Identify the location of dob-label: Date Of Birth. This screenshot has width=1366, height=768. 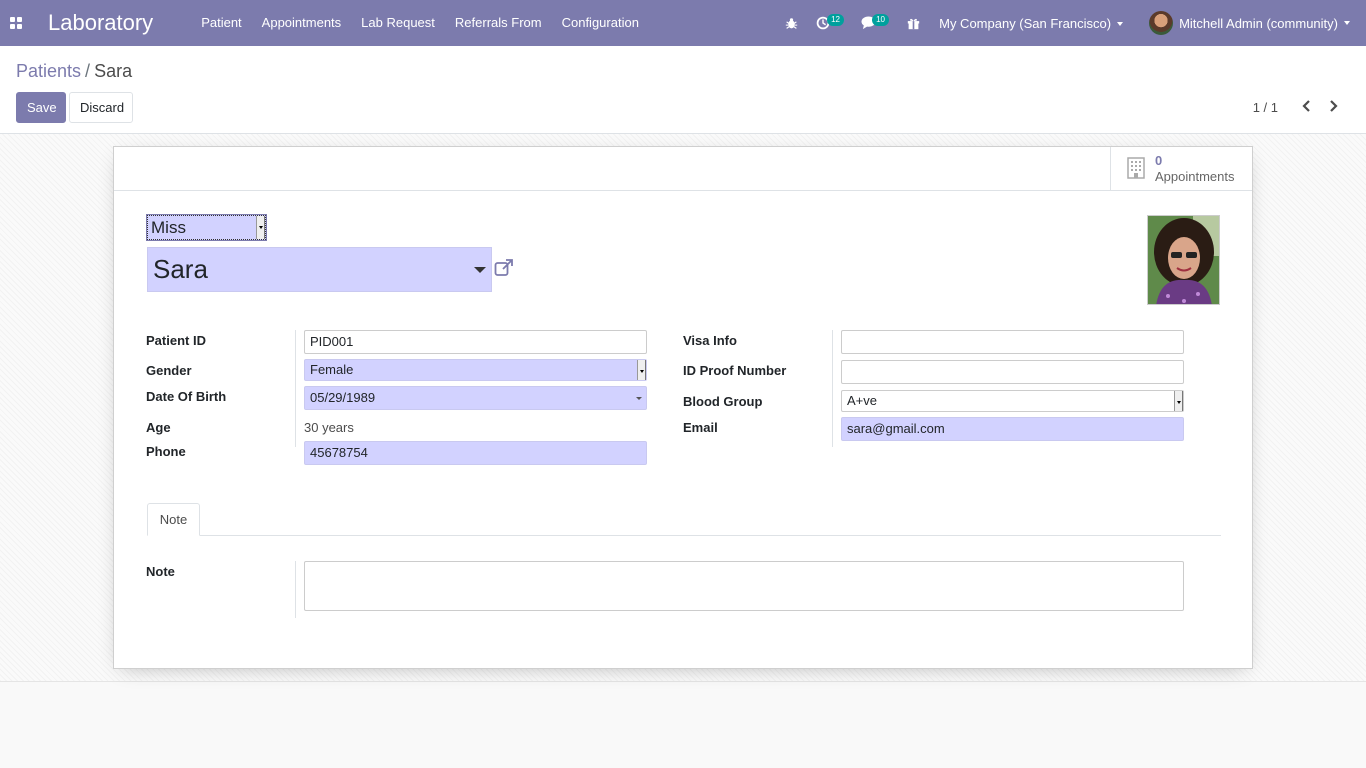
(186, 396).